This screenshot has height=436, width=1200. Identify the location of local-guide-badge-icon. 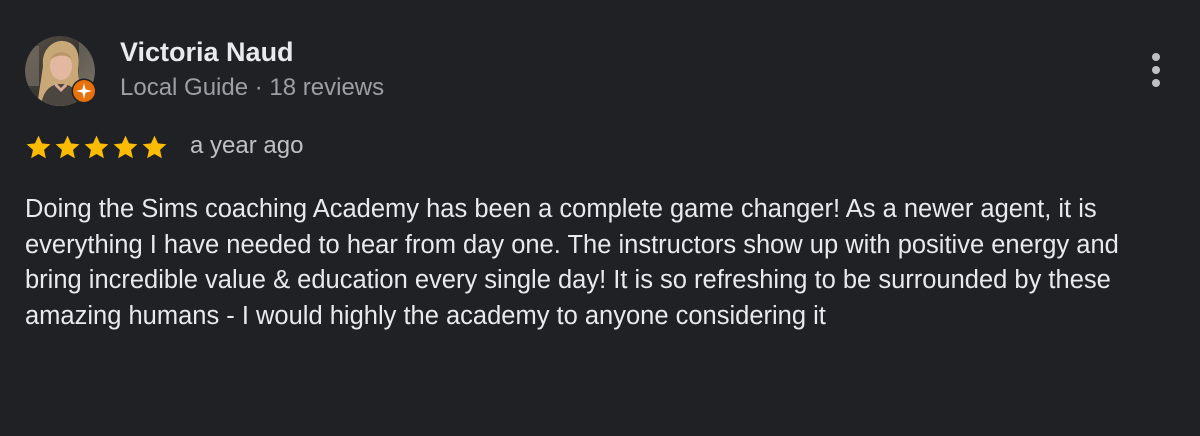
(84, 91).